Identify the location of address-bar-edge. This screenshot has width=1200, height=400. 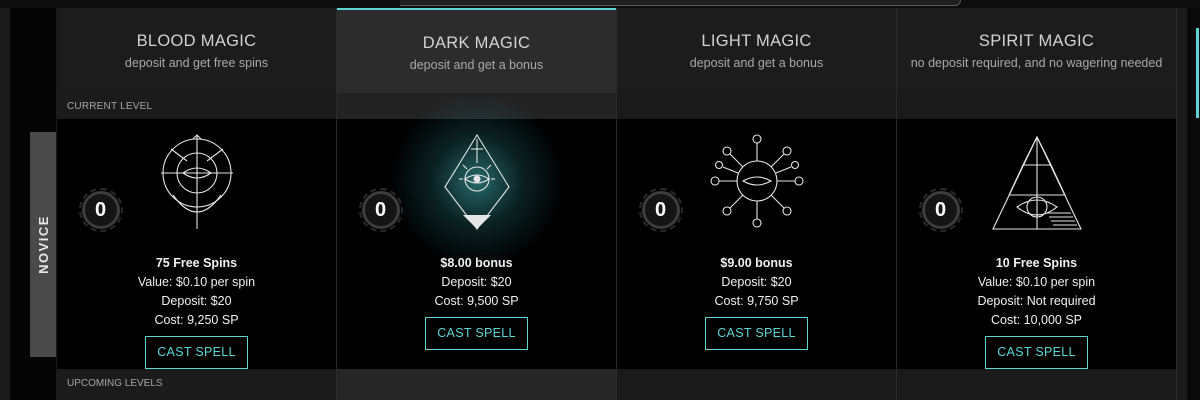
(680, 3).